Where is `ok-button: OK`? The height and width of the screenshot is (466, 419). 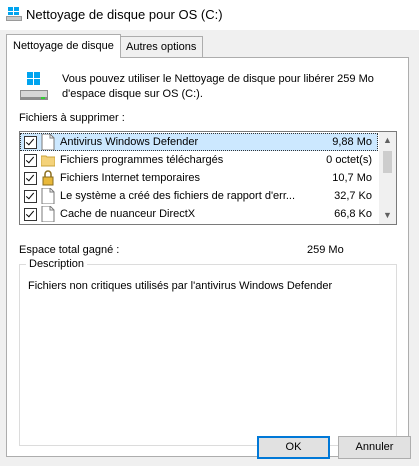 ok-button: OK is located at coordinates (293, 447).